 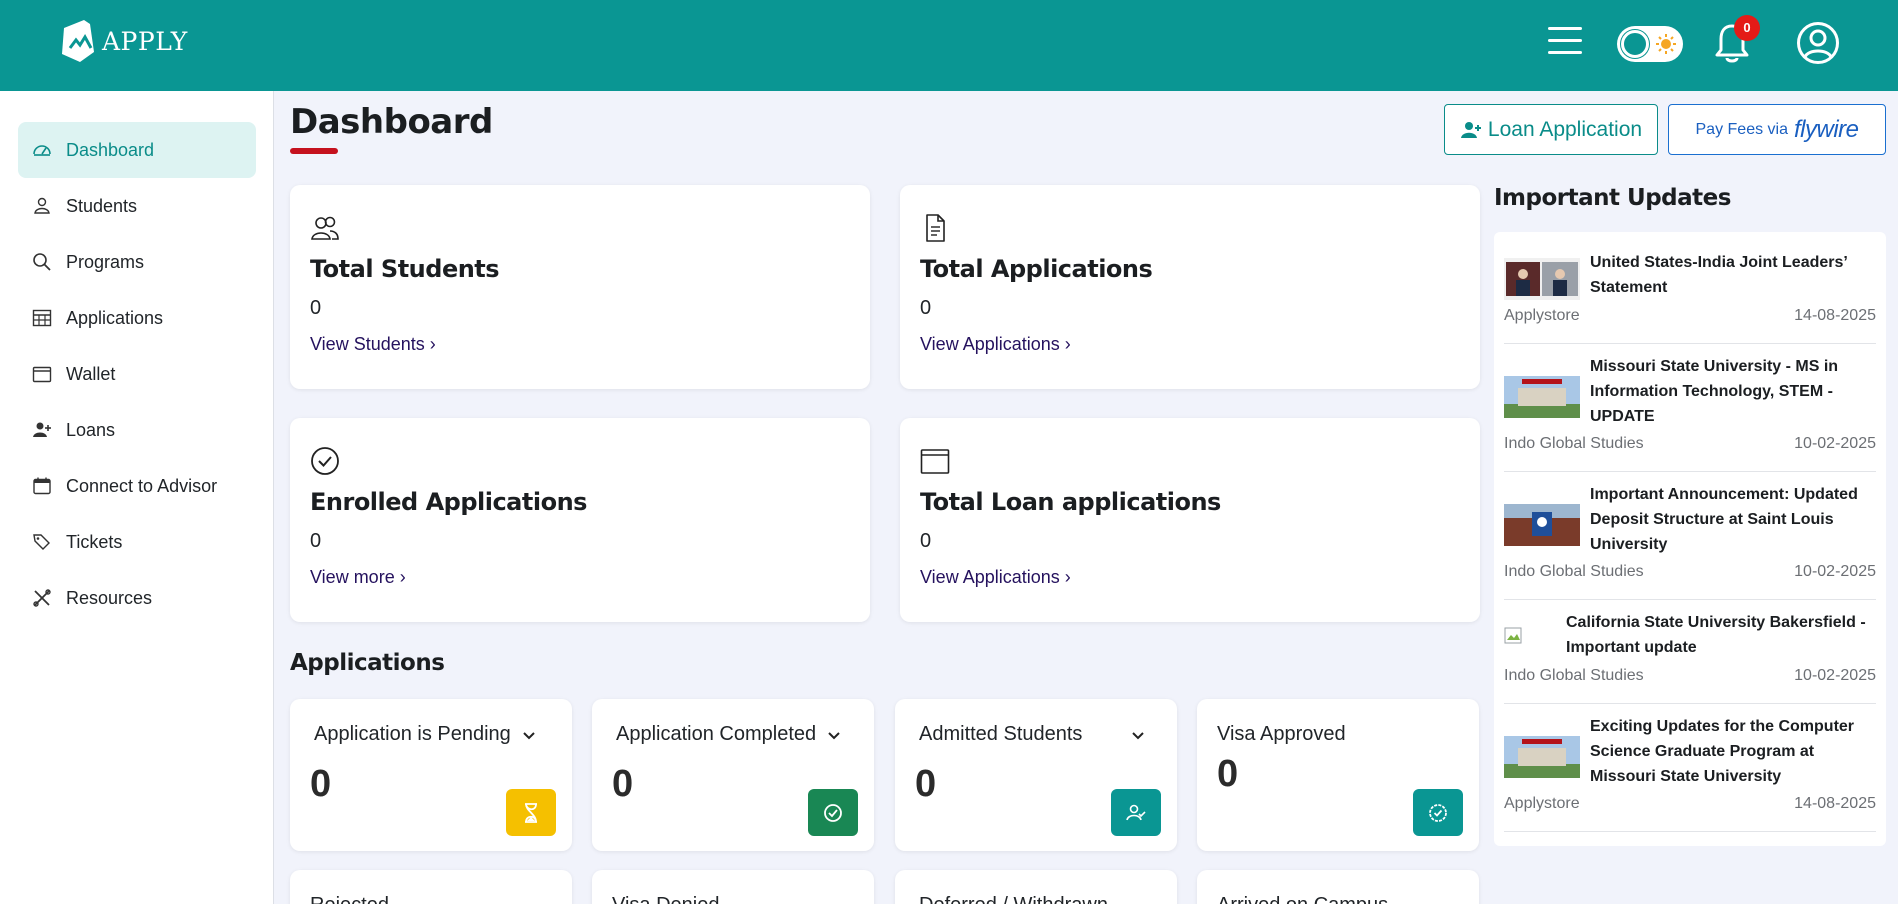 What do you see at coordinates (733, 887) in the screenshot?
I see `app-card-visa-denied: Visa Denied` at bounding box center [733, 887].